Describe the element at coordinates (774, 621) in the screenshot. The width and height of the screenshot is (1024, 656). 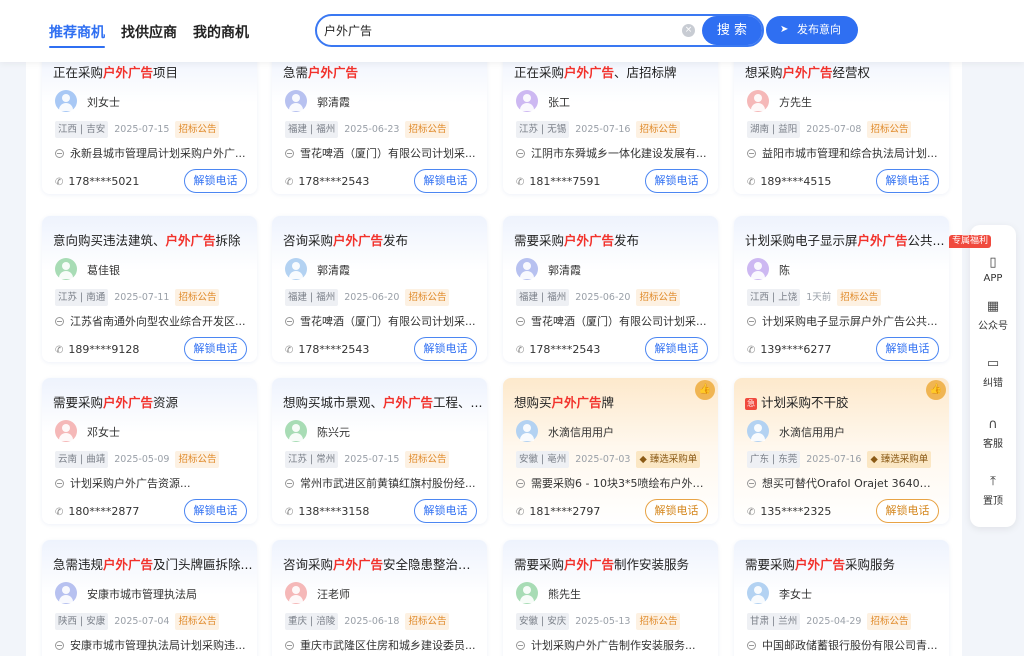
I see `location-tag: 甘肃 | 兰州` at that location.